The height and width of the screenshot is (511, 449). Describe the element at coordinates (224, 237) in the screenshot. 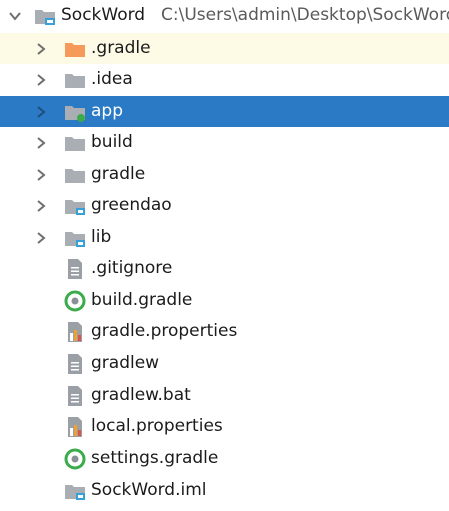

I see `tree-item-lib: lib` at that location.